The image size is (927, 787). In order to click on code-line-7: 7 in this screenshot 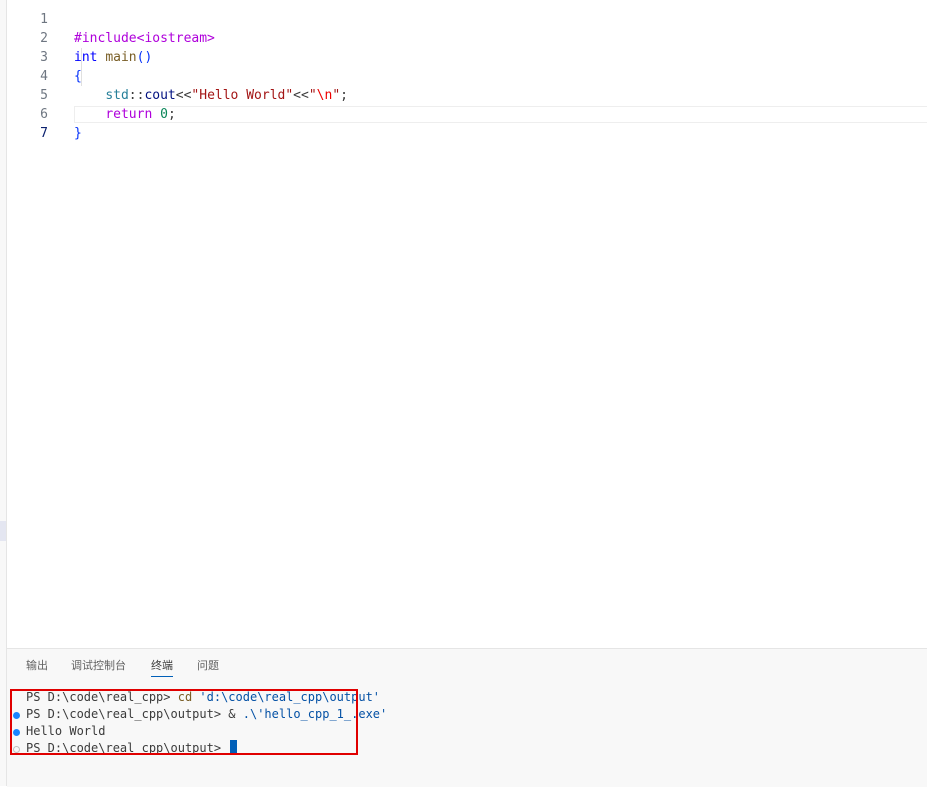, I will do `click(467, 123)`.